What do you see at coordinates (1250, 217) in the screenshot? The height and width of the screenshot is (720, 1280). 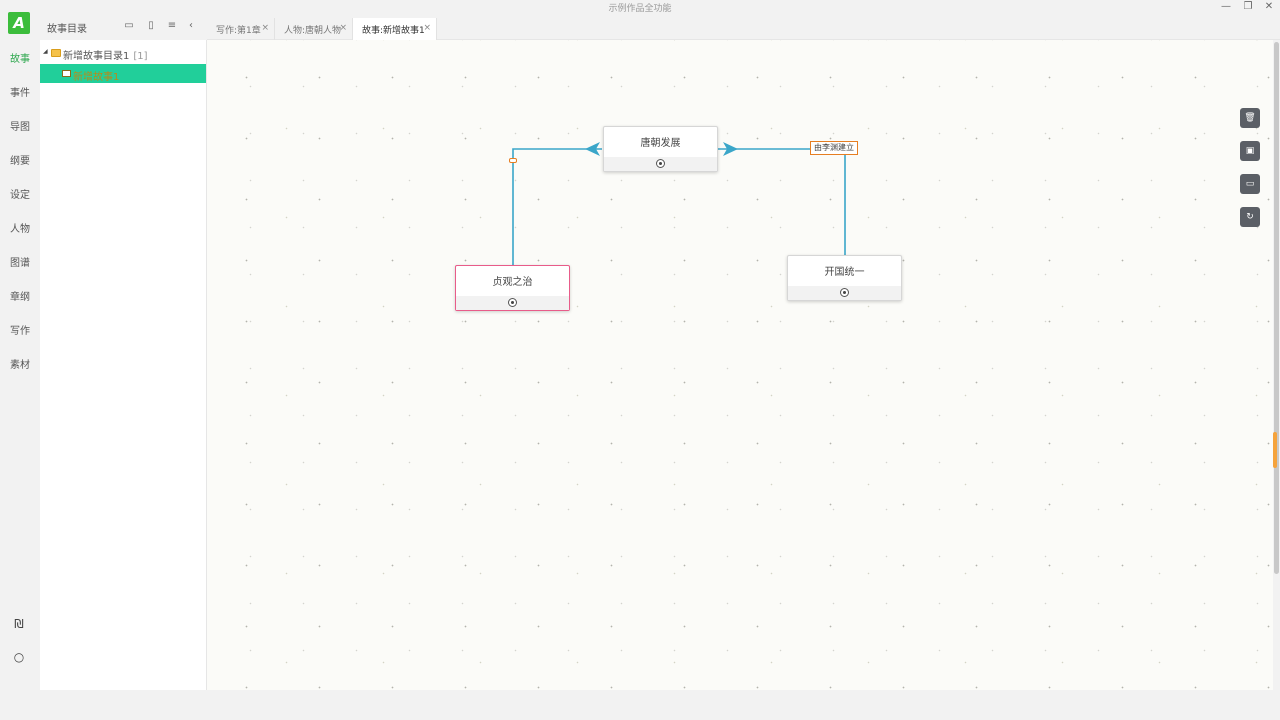 I see `refresh-icon: ↻` at bounding box center [1250, 217].